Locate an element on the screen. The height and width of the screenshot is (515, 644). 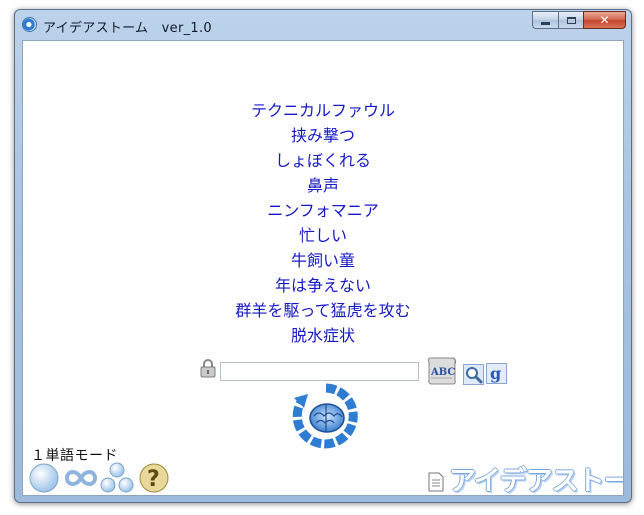
brand-logo: アイデアストーム is located at coordinates (536, 481).